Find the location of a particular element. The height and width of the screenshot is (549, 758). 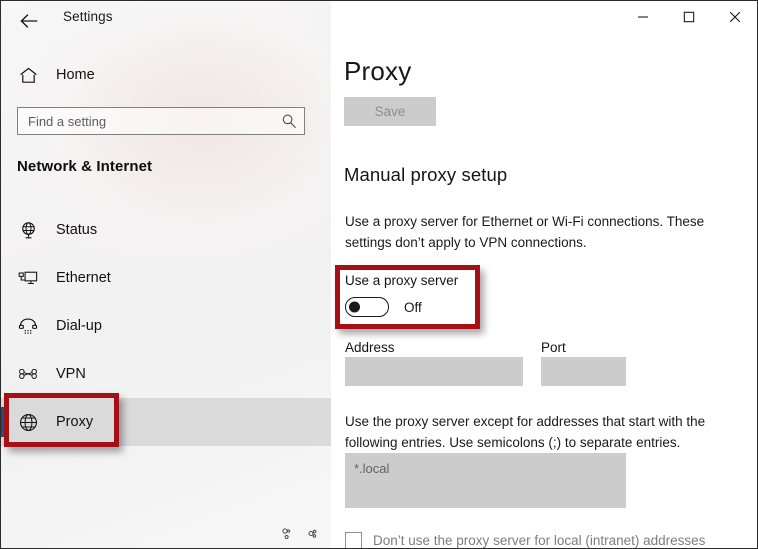

toggle-knob is located at coordinates (354, 307).